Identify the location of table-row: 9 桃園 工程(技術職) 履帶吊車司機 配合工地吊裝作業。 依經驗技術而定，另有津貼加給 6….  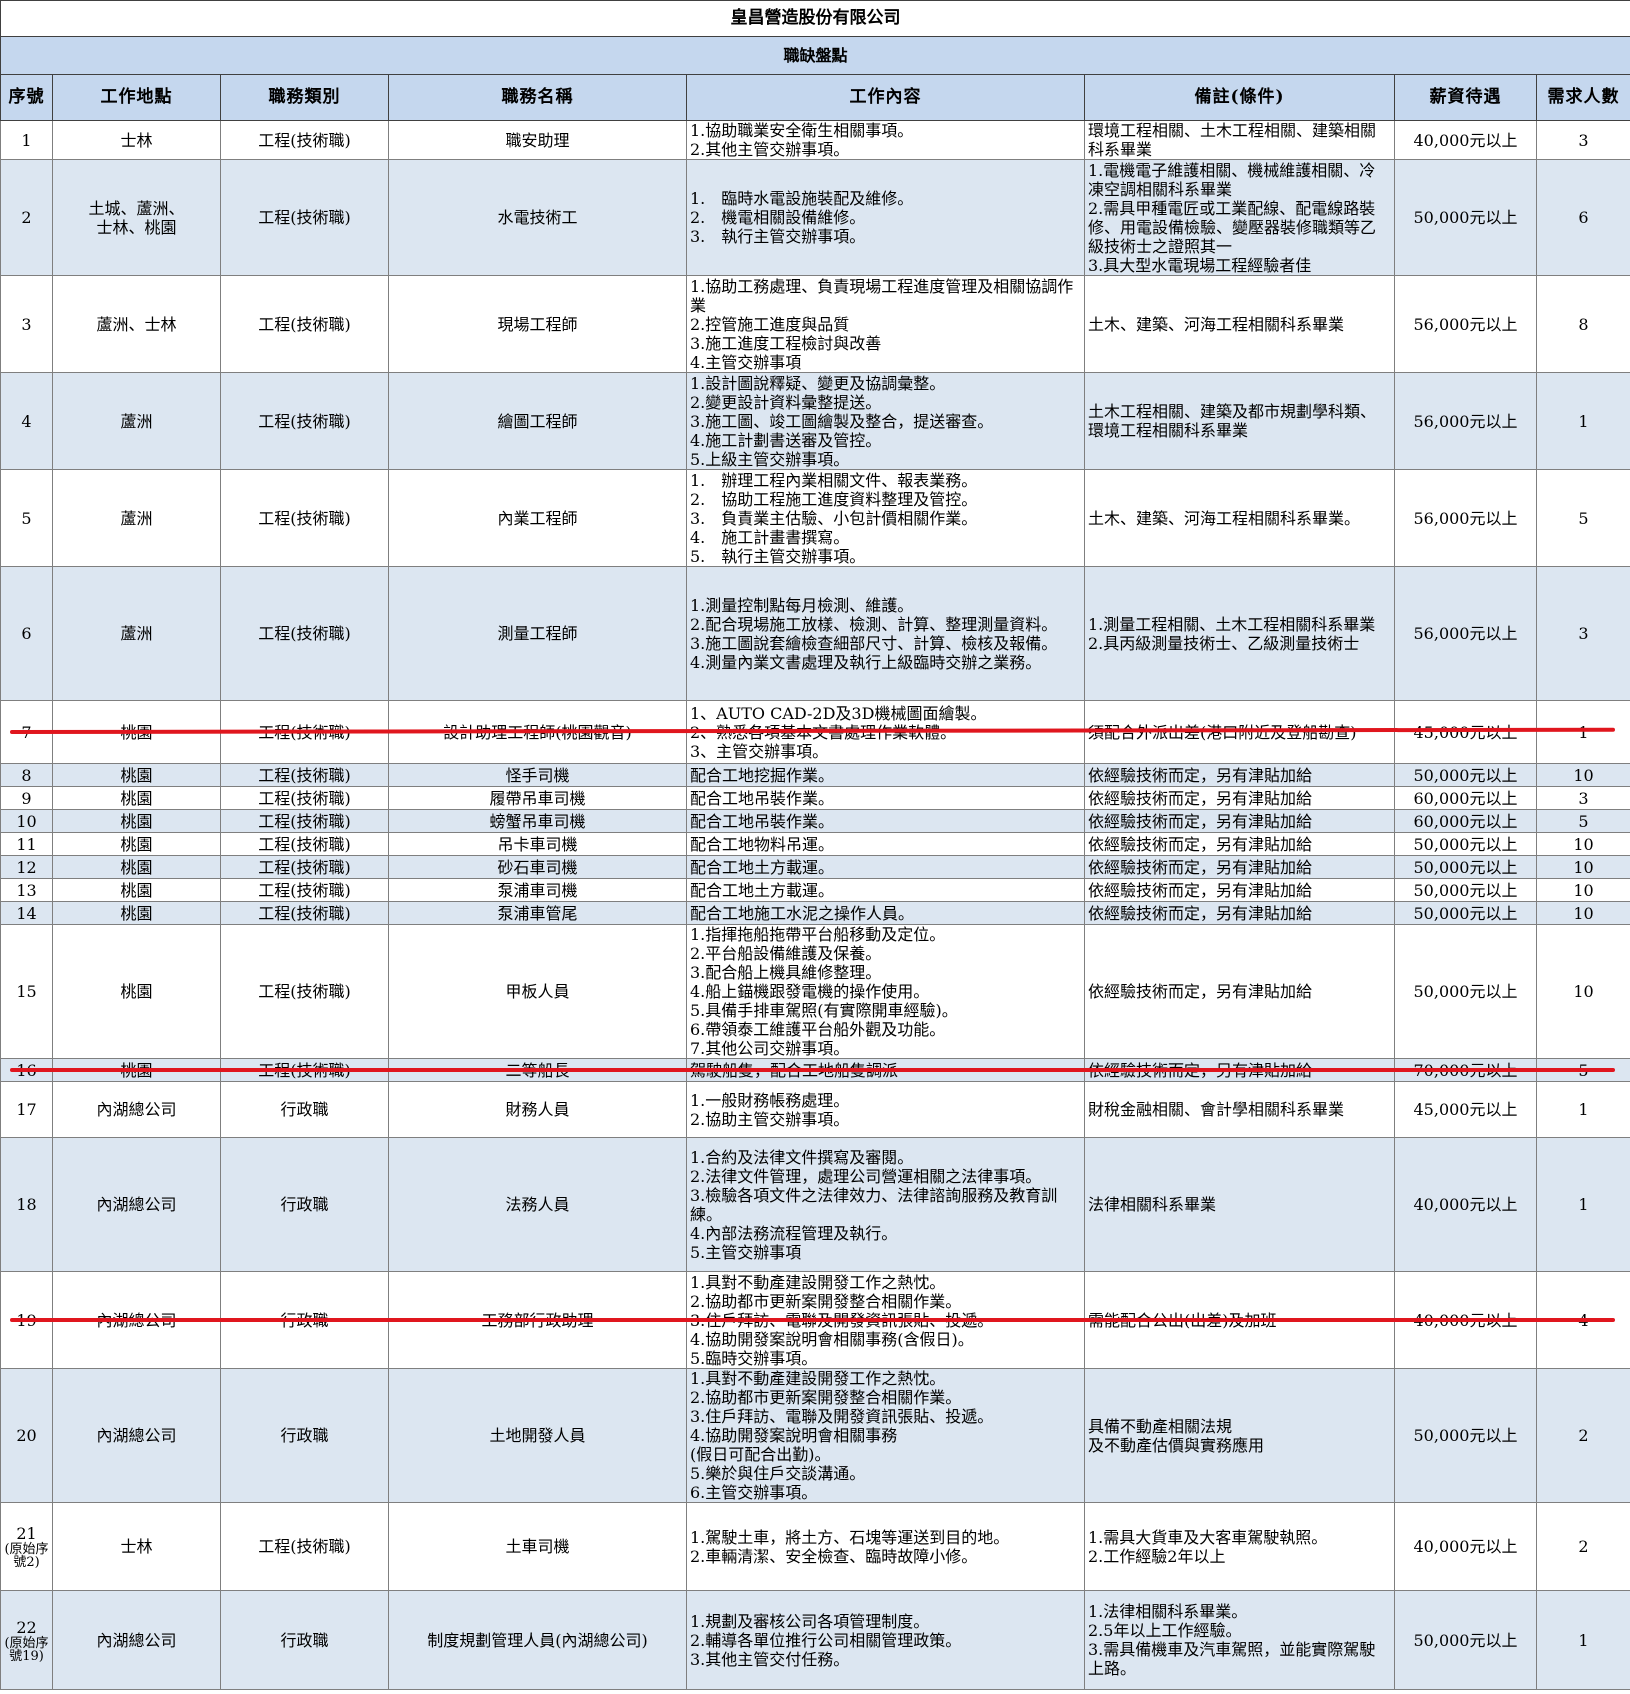
(815, 798).